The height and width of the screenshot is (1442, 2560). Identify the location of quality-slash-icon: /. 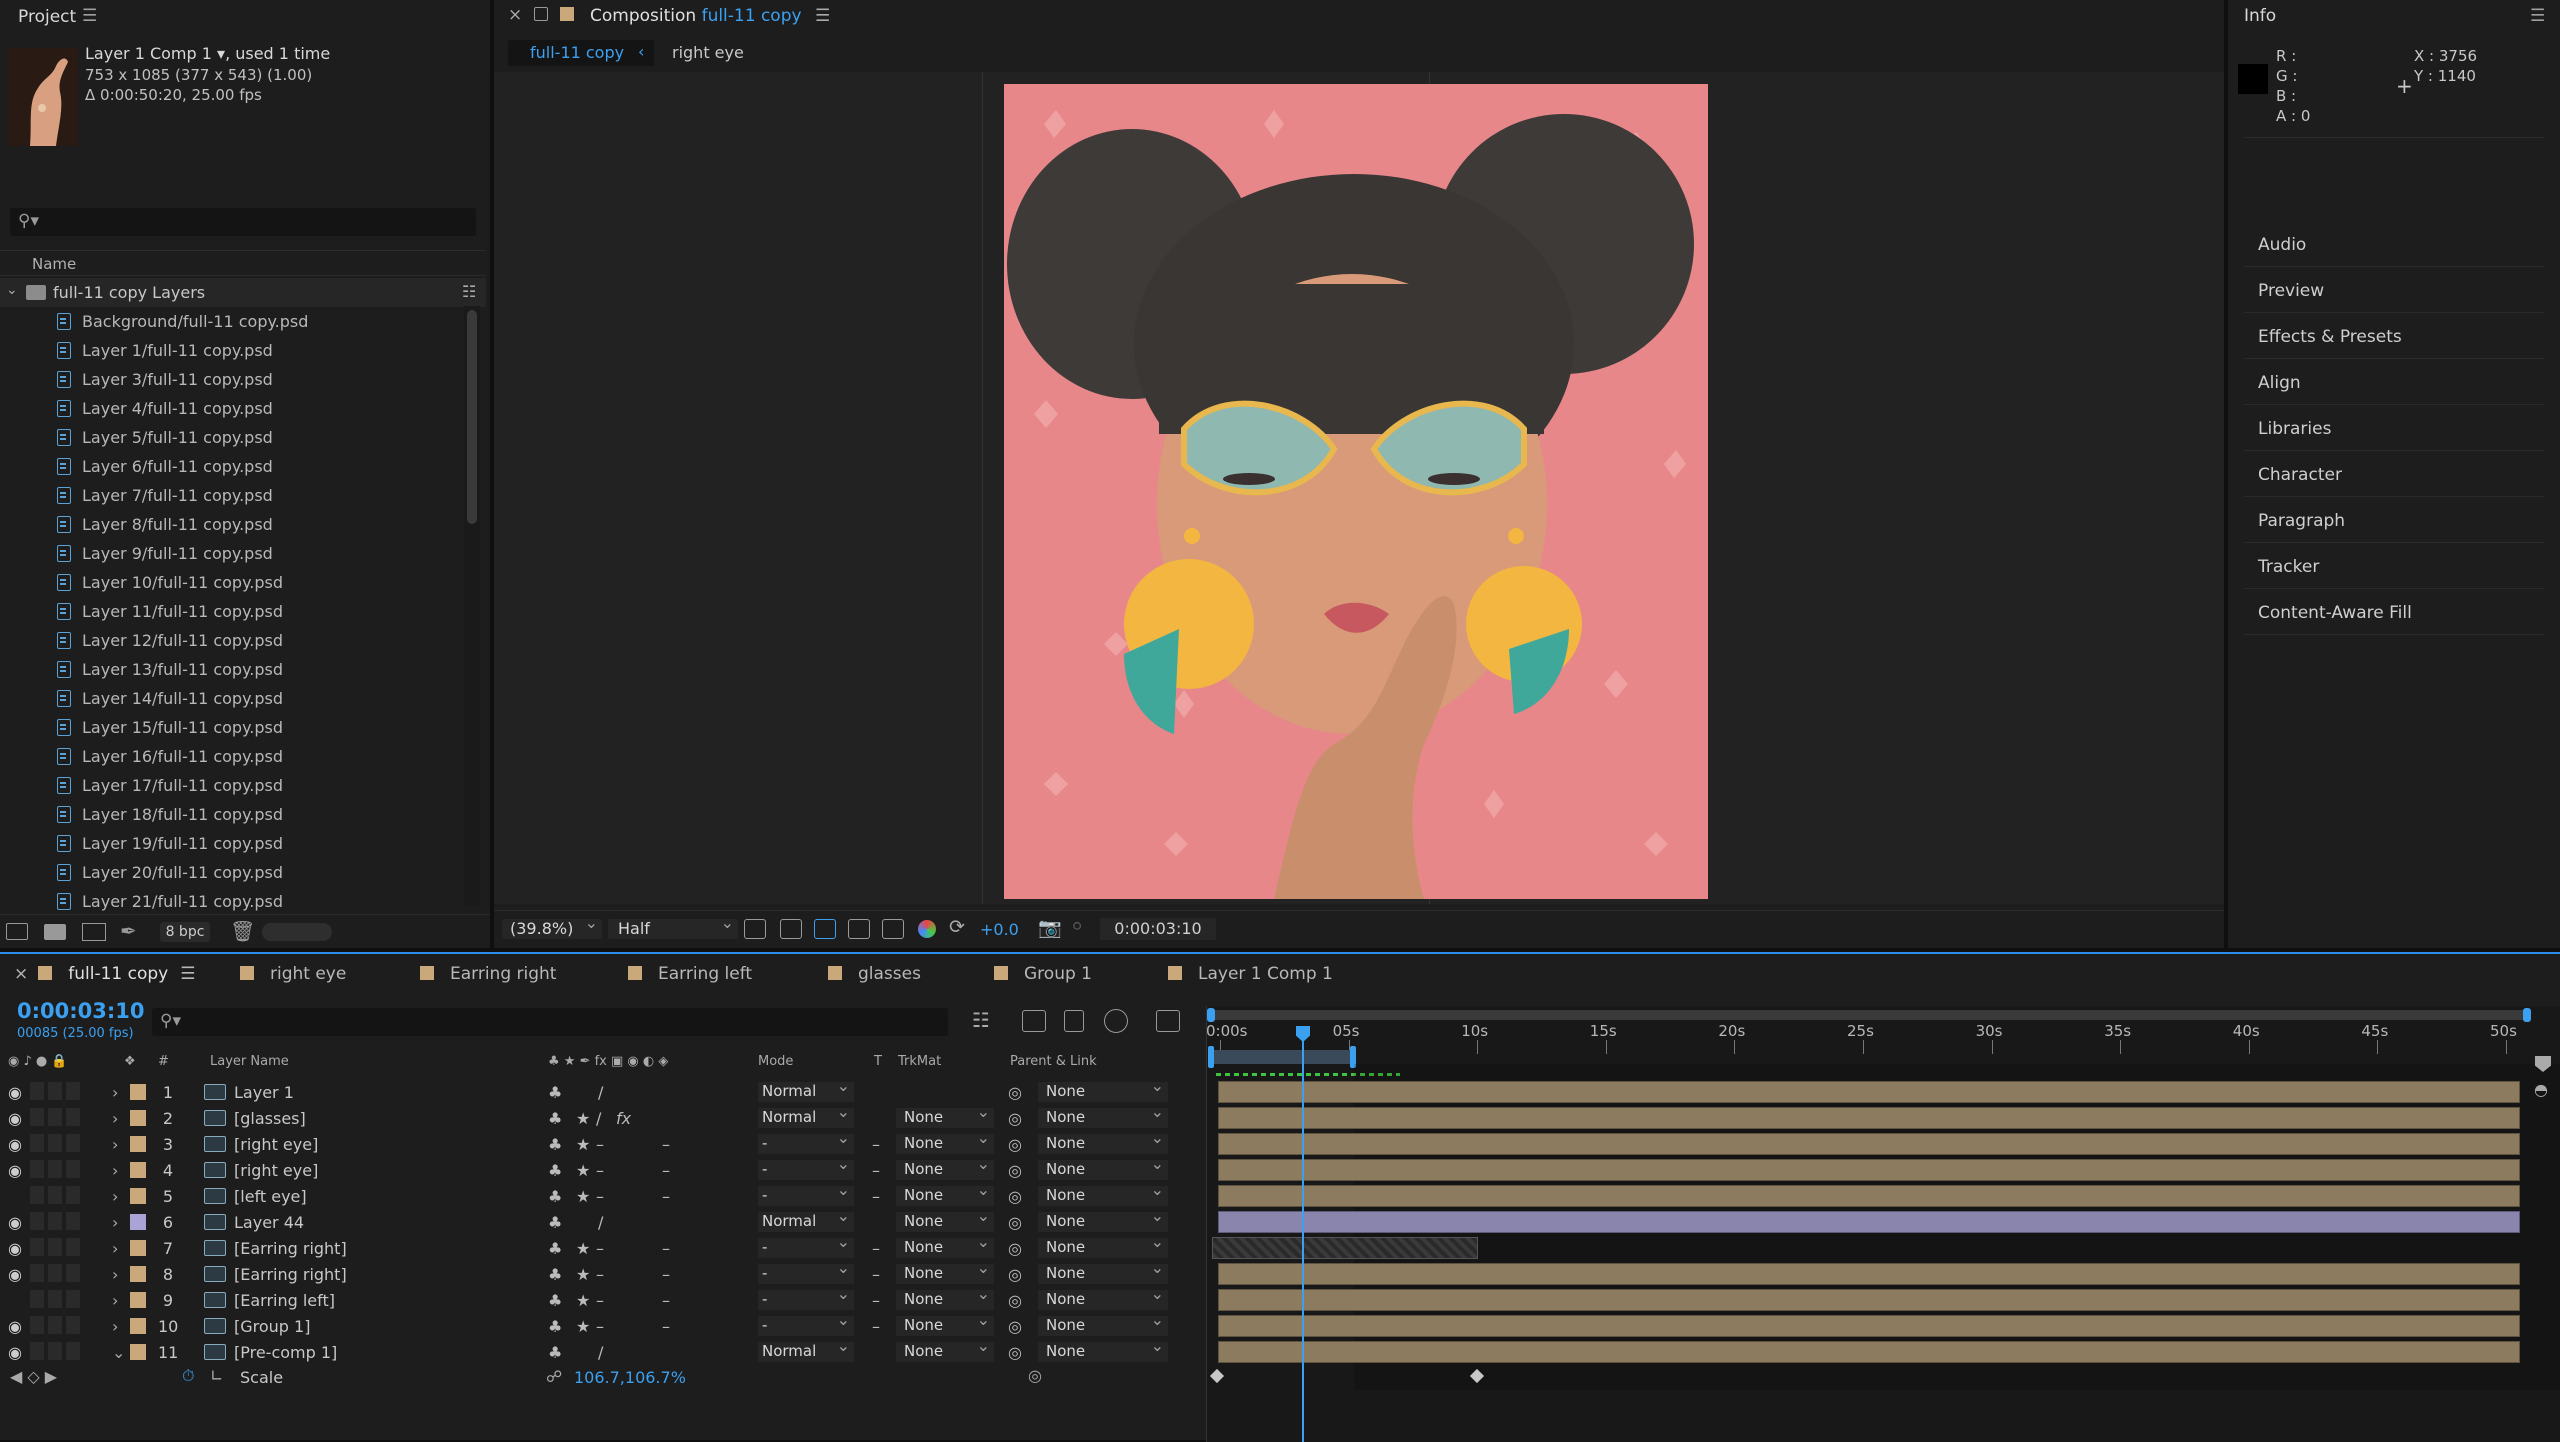
(600, 1092).